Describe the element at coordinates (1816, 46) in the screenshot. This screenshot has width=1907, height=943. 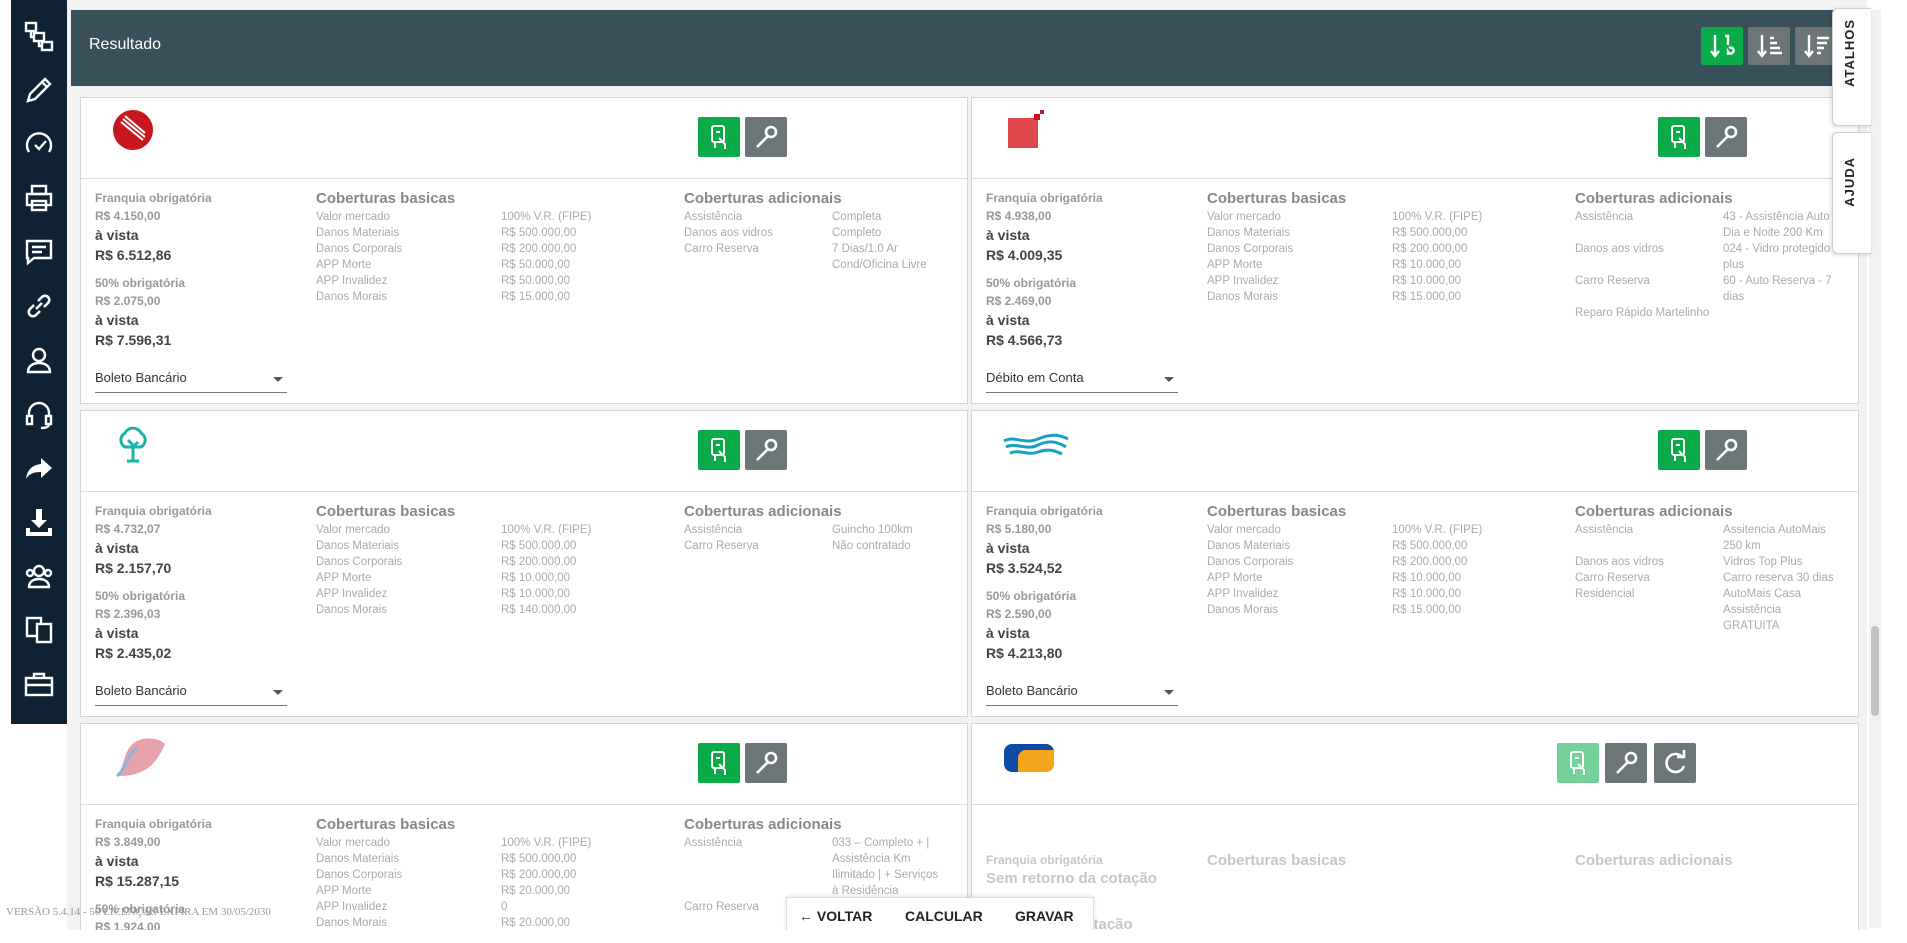
I see `sort-desc-button` at that location.